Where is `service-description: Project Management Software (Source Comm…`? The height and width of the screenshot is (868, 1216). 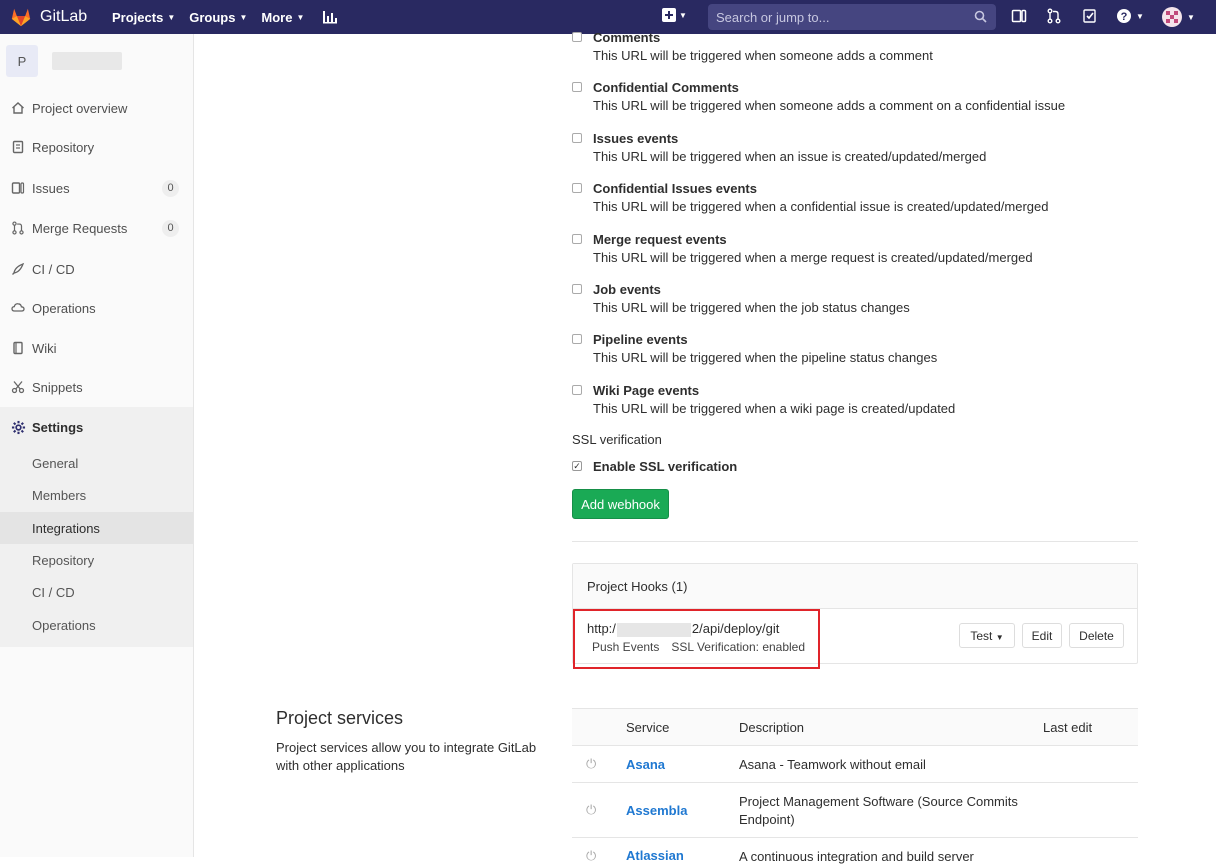
service-description: Project Management Software (Source Comm… is located at coordinates (878, 810).